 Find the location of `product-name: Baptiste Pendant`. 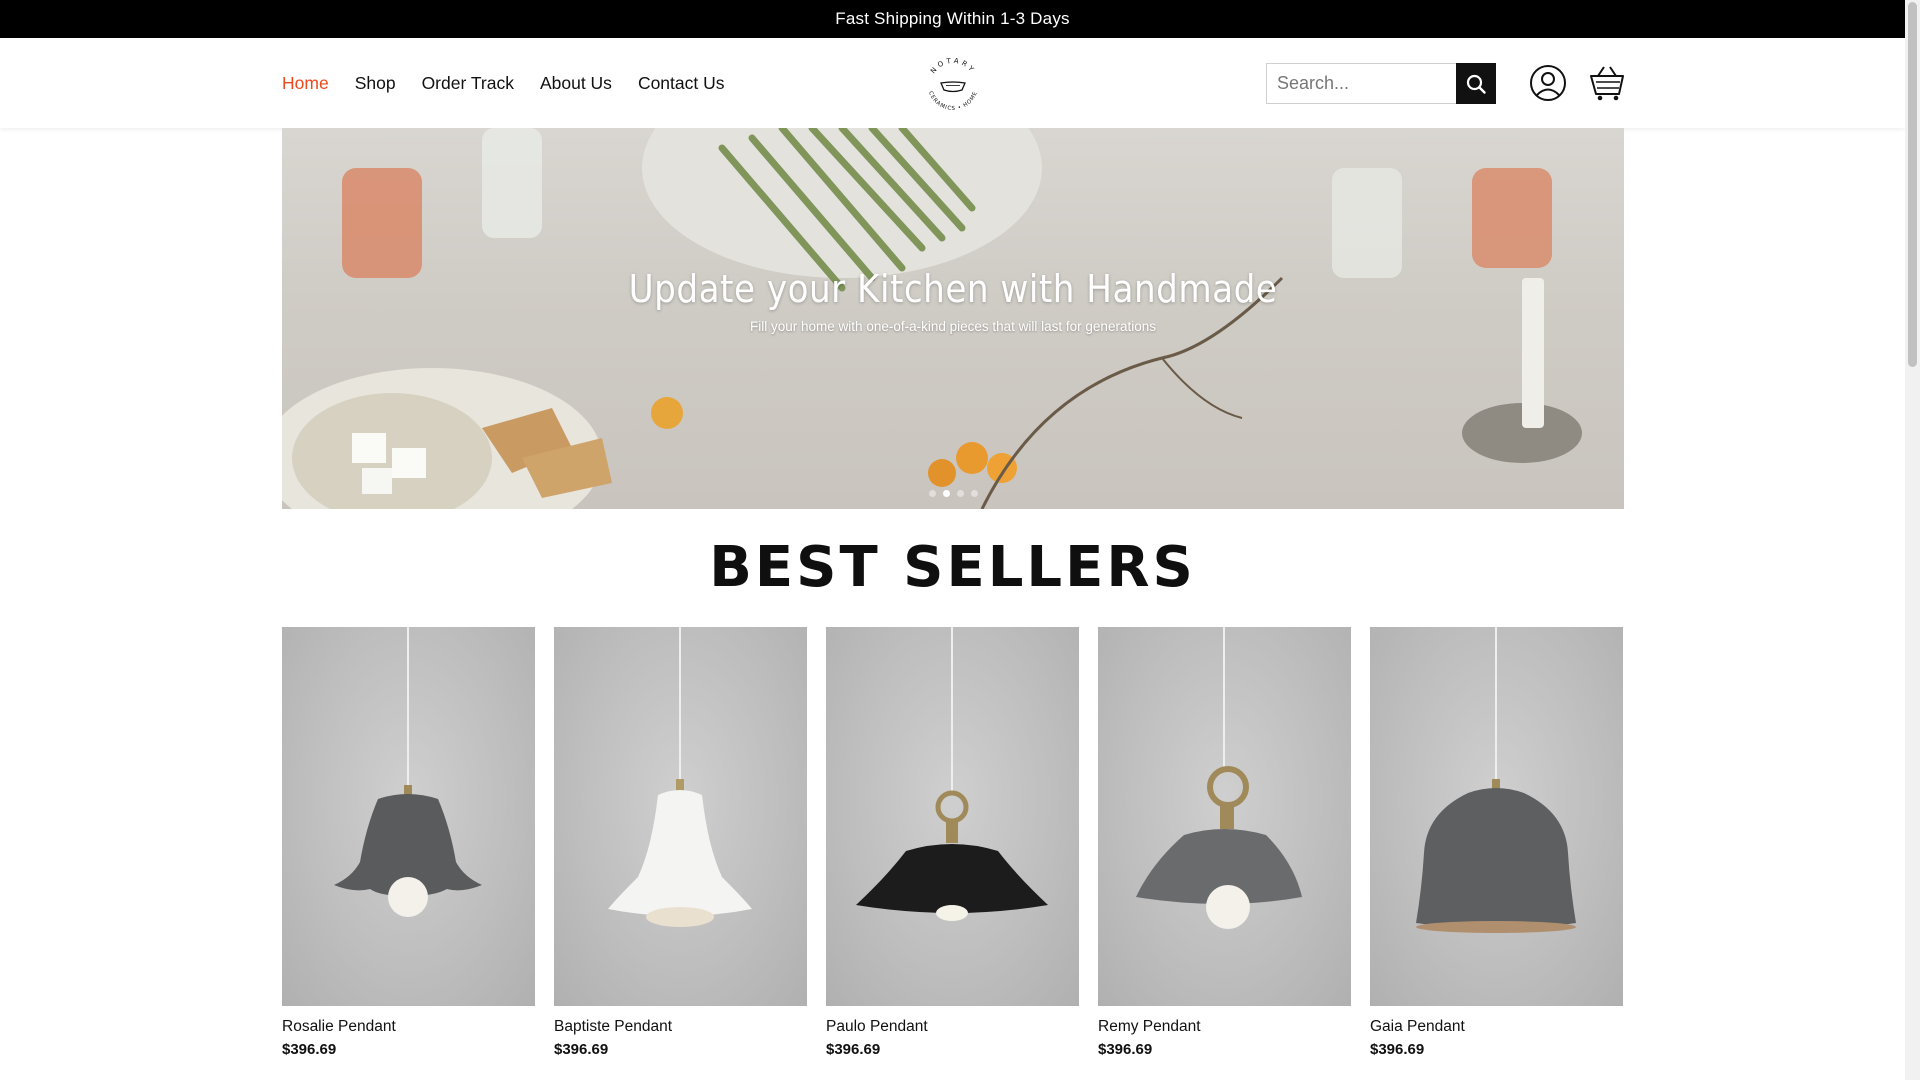

product-name: Baptiste Pendant is located at coordinates (680, 1027).